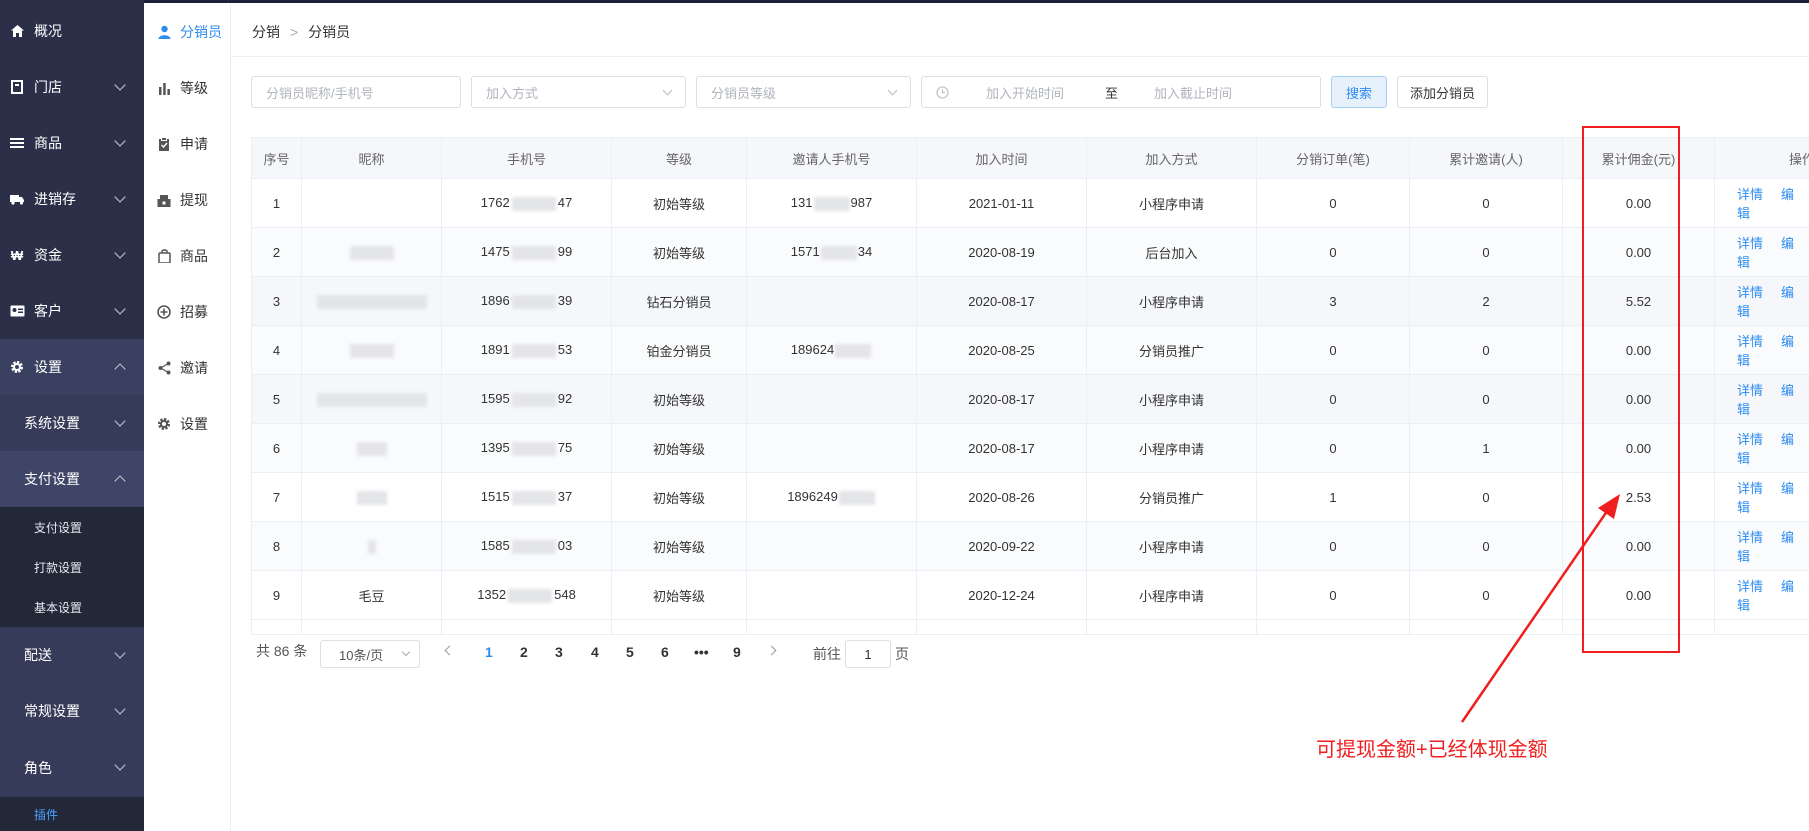 This screenshot has width=1809, height=831. What do you see at coordinates (72, 527) in the screenshot?
I see `sidebar-item-pay-settings: 支付设置` at bounding box center [72, 527].